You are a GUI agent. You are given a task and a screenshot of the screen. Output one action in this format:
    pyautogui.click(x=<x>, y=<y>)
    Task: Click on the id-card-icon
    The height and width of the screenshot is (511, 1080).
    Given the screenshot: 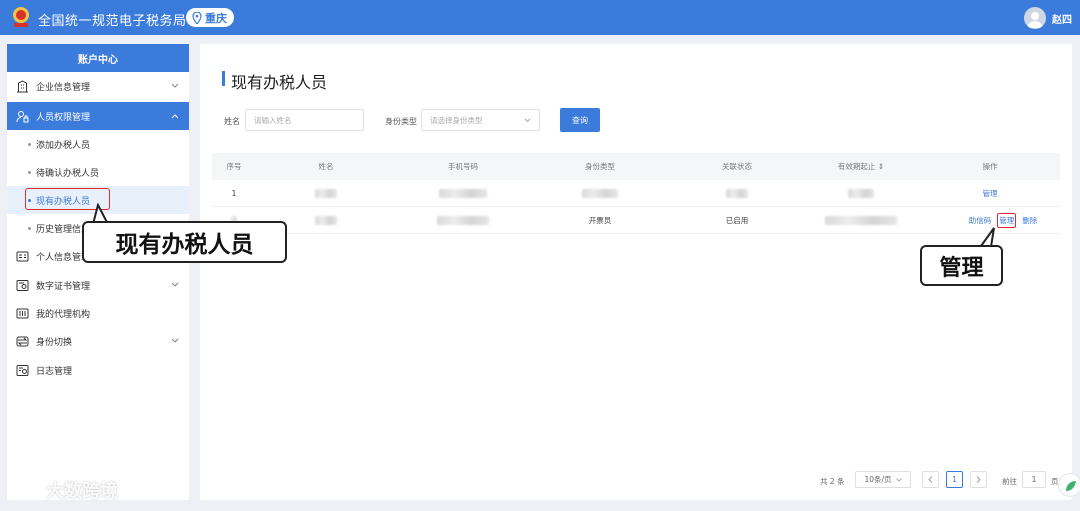 What is the action you would take?
    pyautogui.click(x=22, y=256)
    